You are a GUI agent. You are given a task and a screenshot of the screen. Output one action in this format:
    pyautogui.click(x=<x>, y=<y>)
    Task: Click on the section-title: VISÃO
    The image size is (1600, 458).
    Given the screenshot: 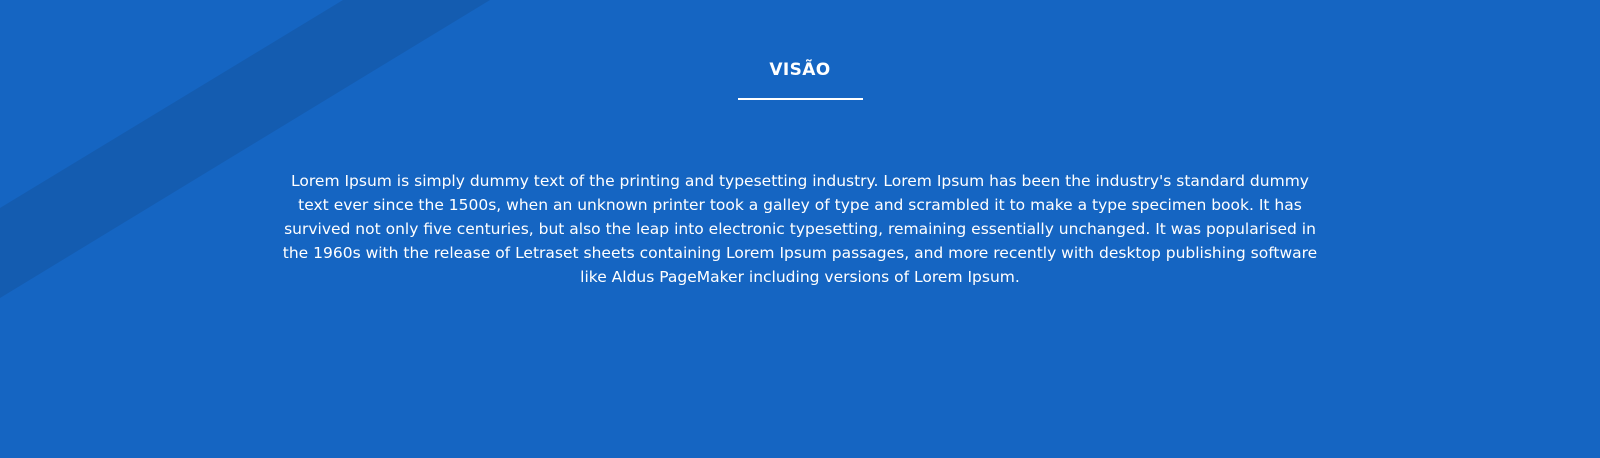 What is the action you would take?
    pyautogui.click(x=800, y=70)
    